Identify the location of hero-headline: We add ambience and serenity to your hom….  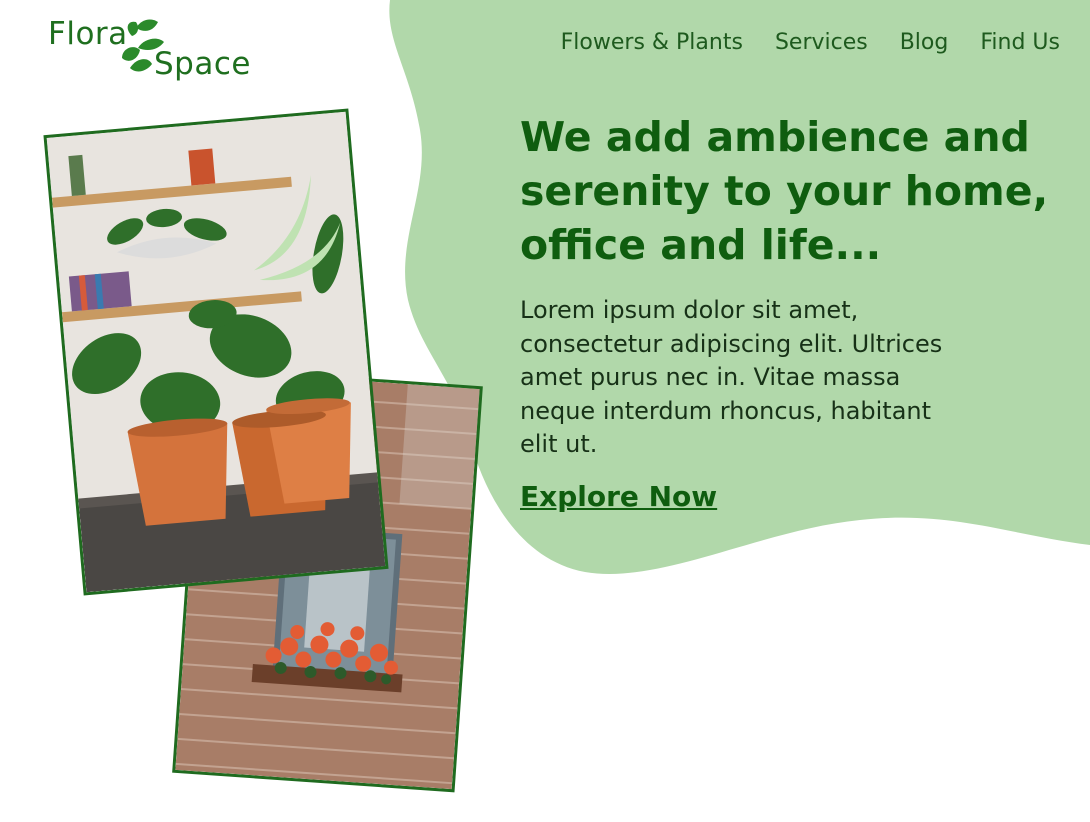
(784, 191).